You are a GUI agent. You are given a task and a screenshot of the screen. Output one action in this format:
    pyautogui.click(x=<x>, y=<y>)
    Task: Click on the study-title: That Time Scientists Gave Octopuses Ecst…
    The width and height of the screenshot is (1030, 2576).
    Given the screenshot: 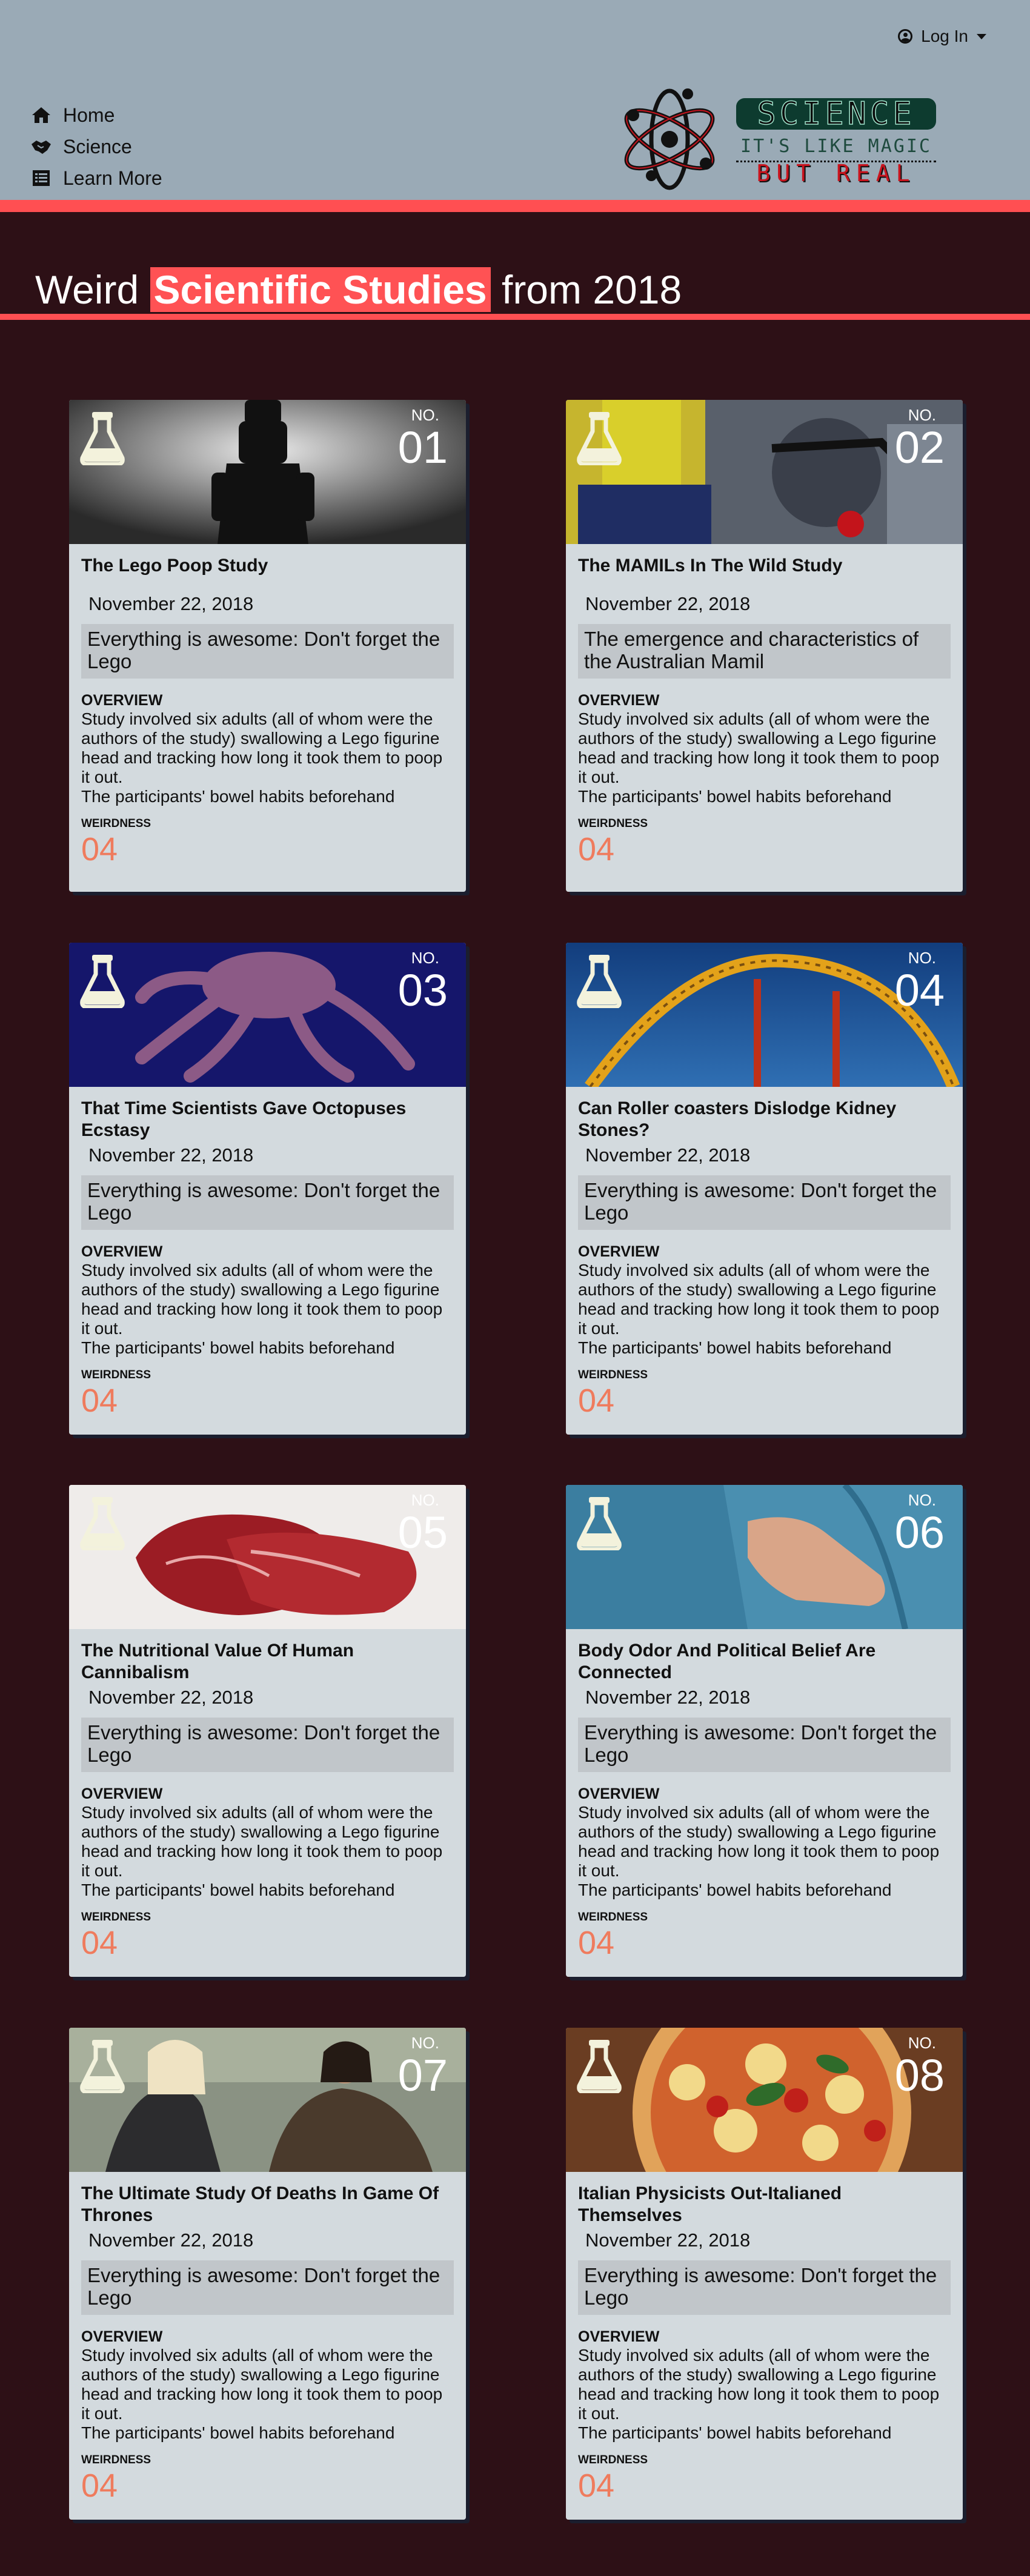 What is the action you would take?
    pyautogui.click(x=267, y=1119)
    